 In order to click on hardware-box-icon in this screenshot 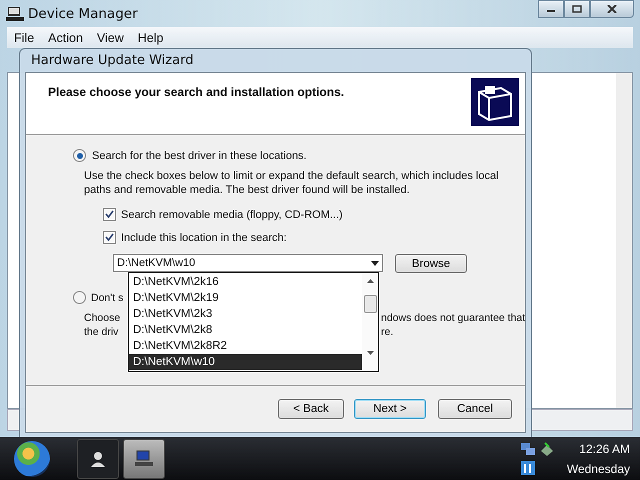, I will do `click(495, 102)`.